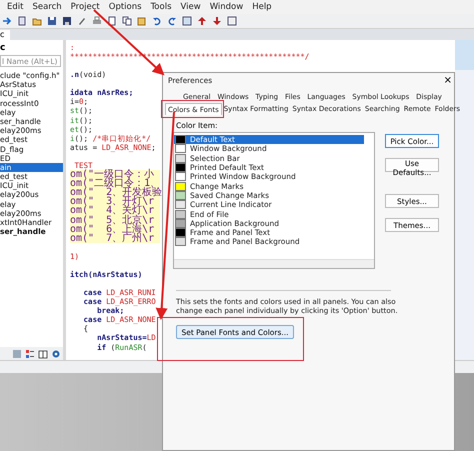  What do you see at coordinates (5, 35) in the screenshot?
I see `file-tab: c` at bounding box center [5, 35].